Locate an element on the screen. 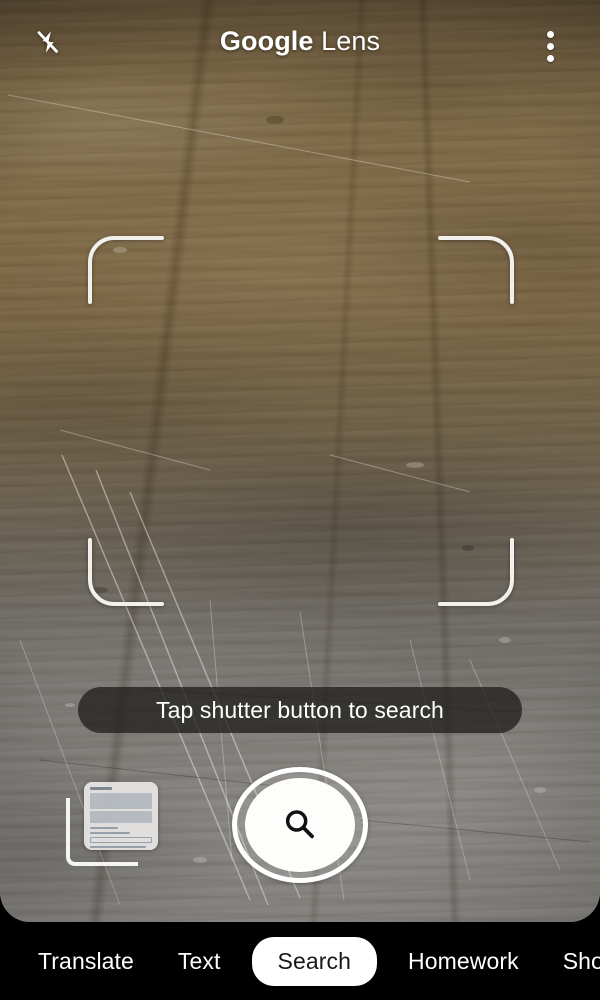 The width and height of the screenshot is (600, 1000). page-title-brand: Google is located at coordinates (266, 41).